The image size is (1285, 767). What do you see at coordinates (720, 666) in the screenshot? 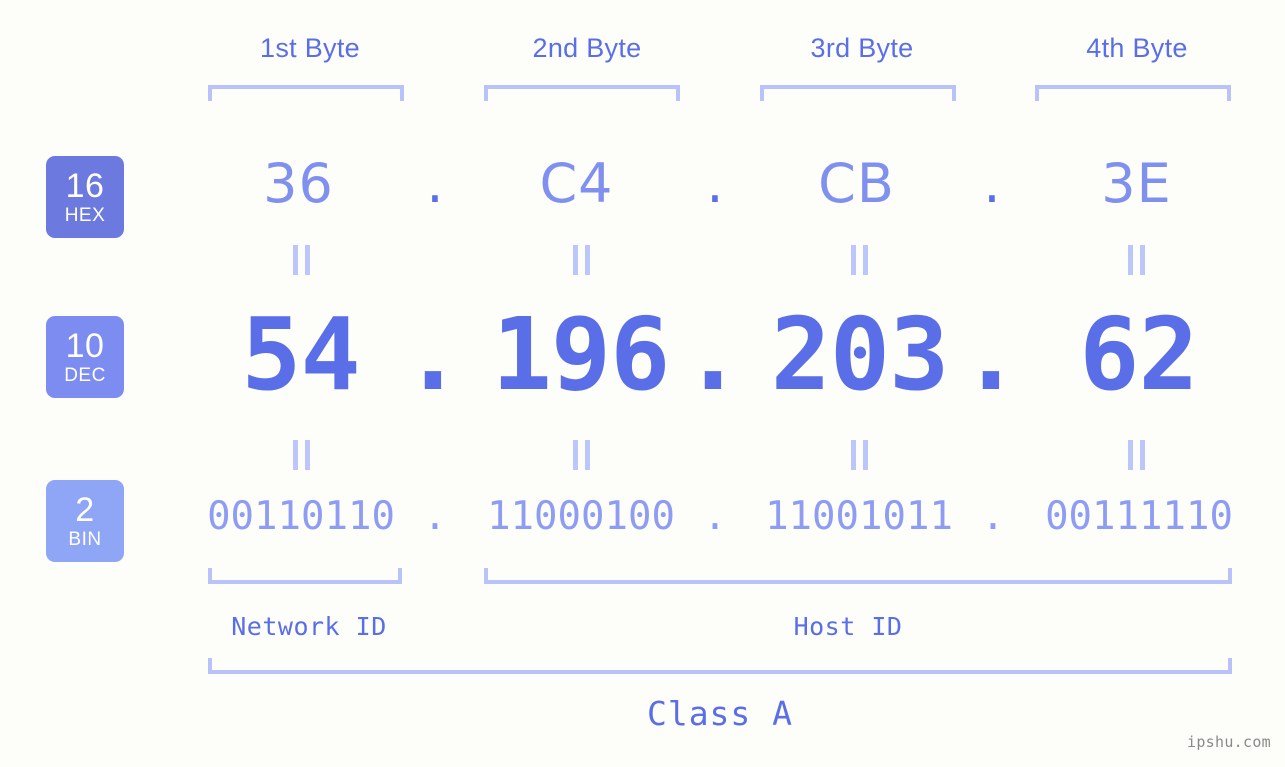
I see `class-bracket` at bounding box center [720, 666].